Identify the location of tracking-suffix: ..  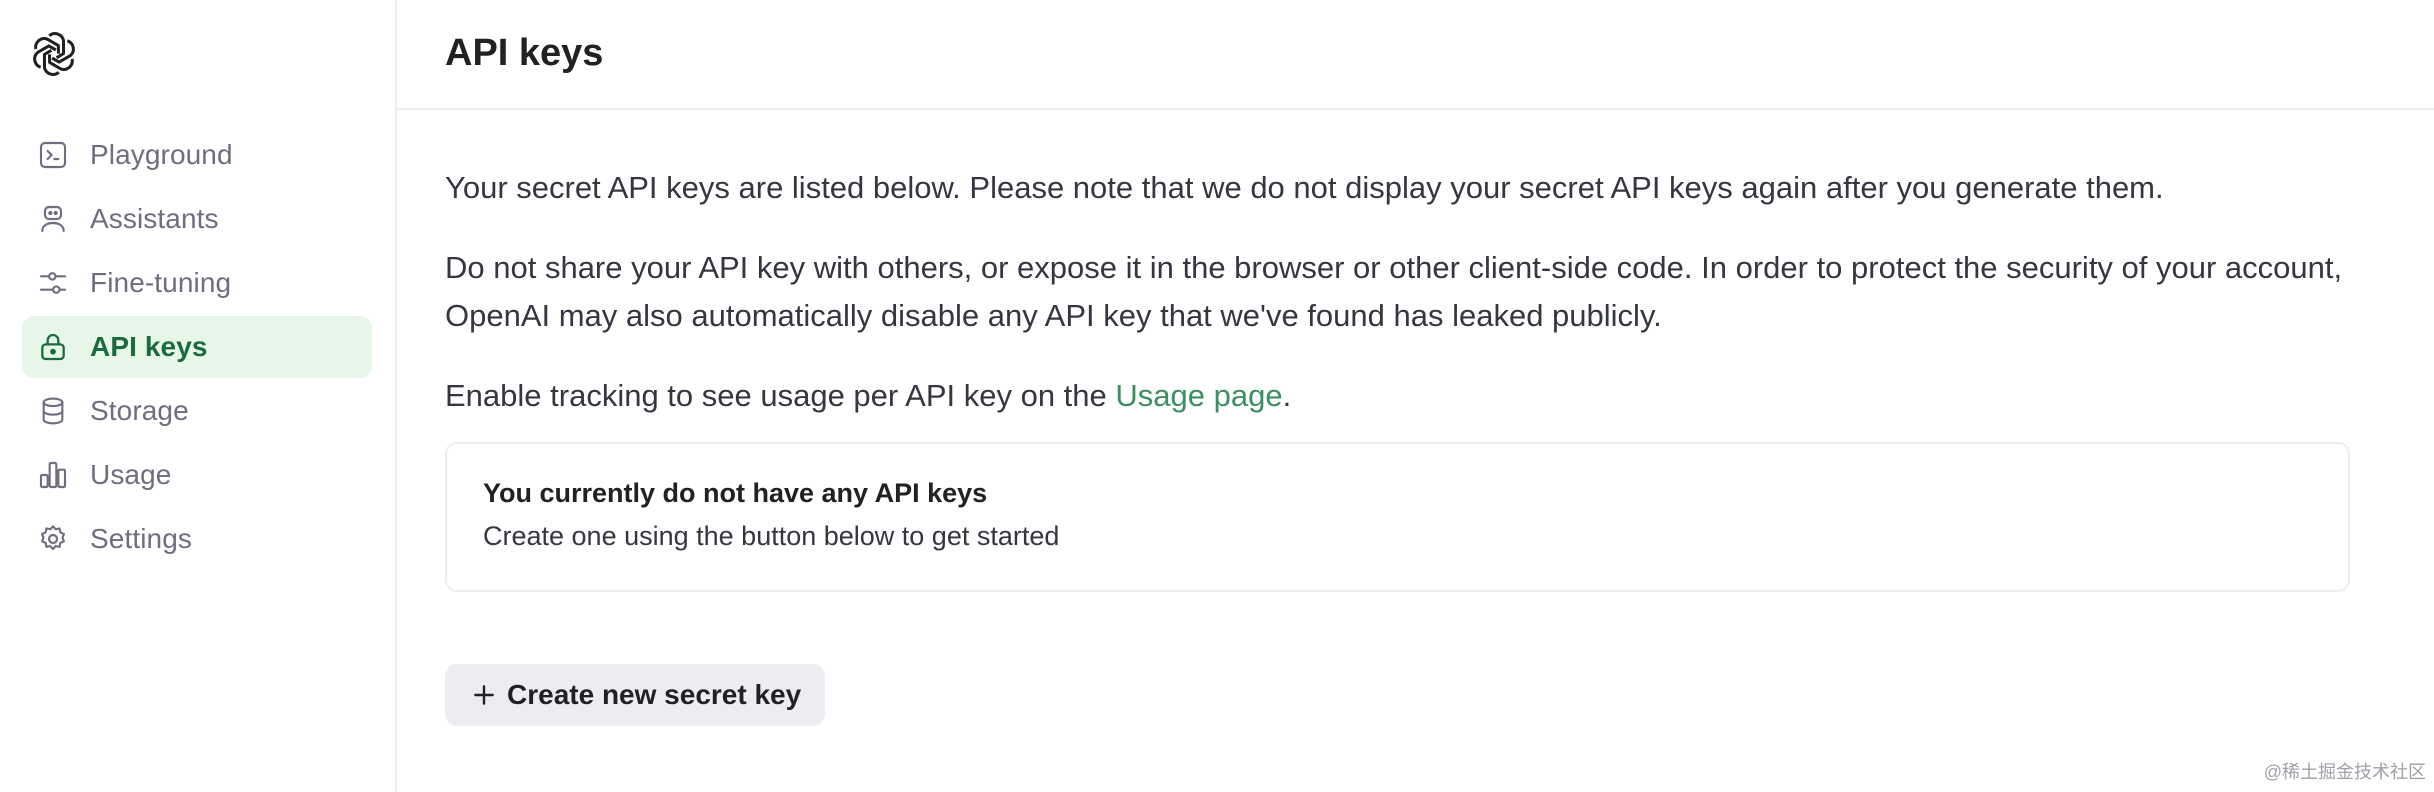
(1287, 395).